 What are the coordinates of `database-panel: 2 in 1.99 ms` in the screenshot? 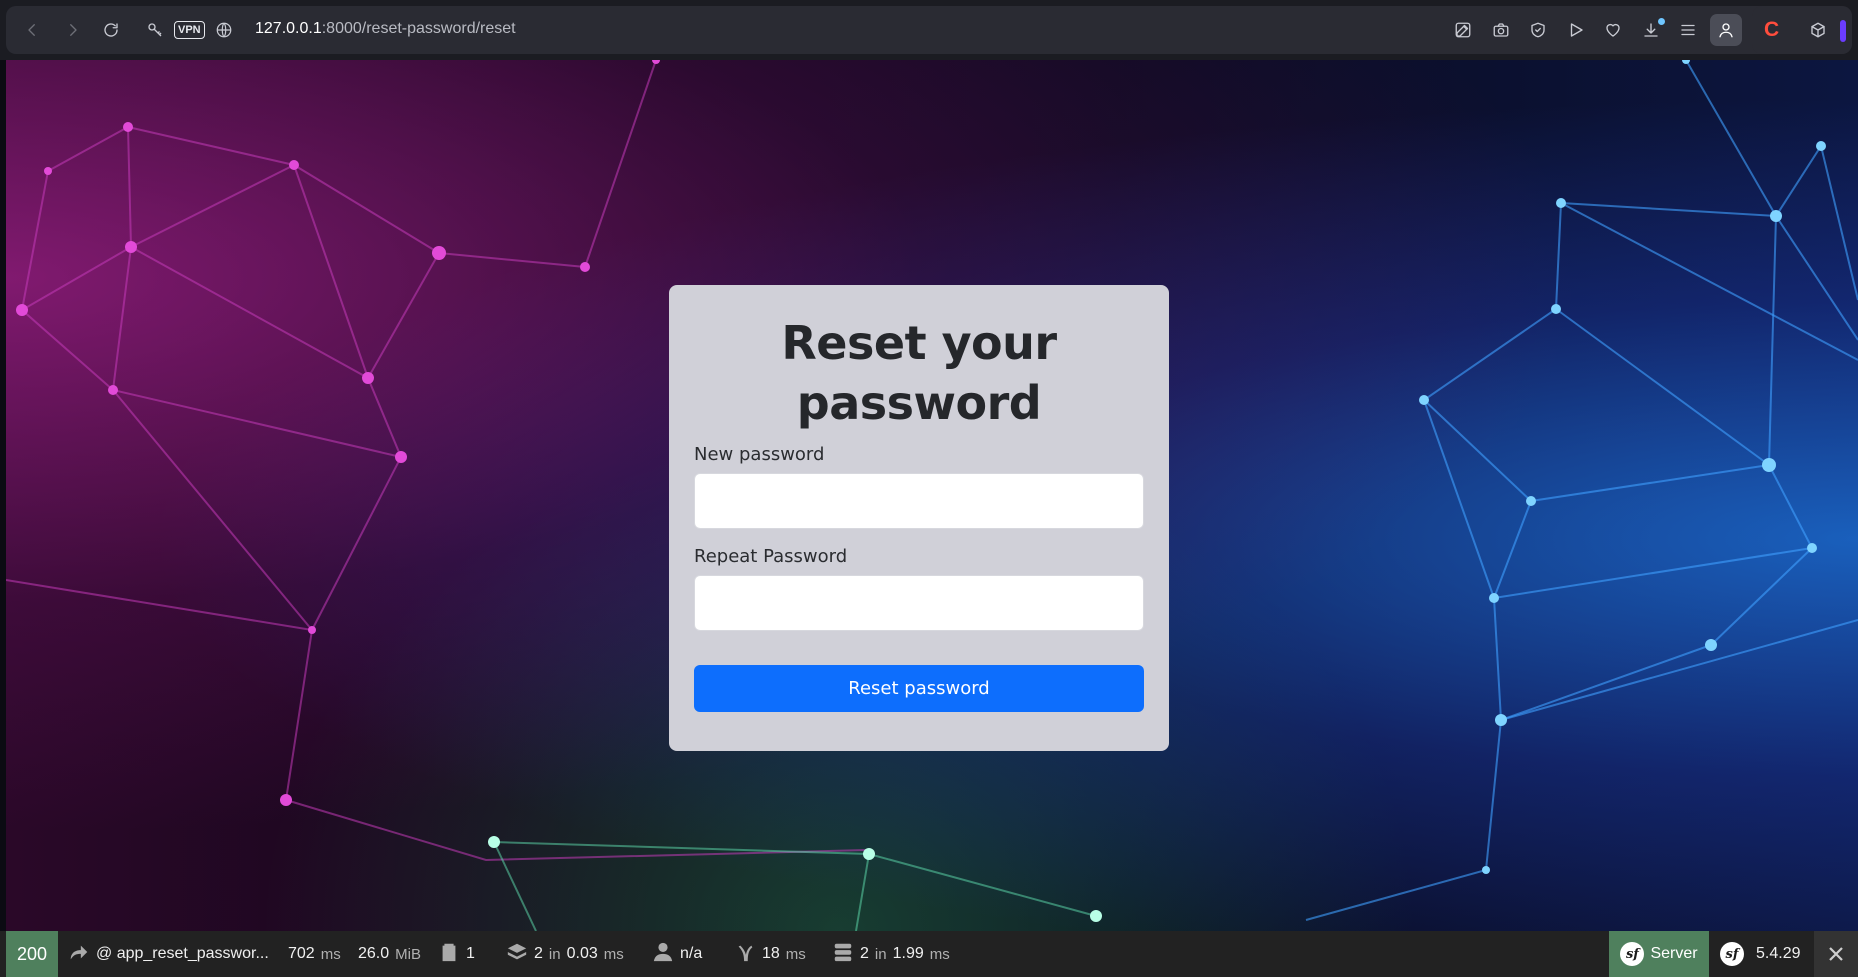 It's located at (891, 954).